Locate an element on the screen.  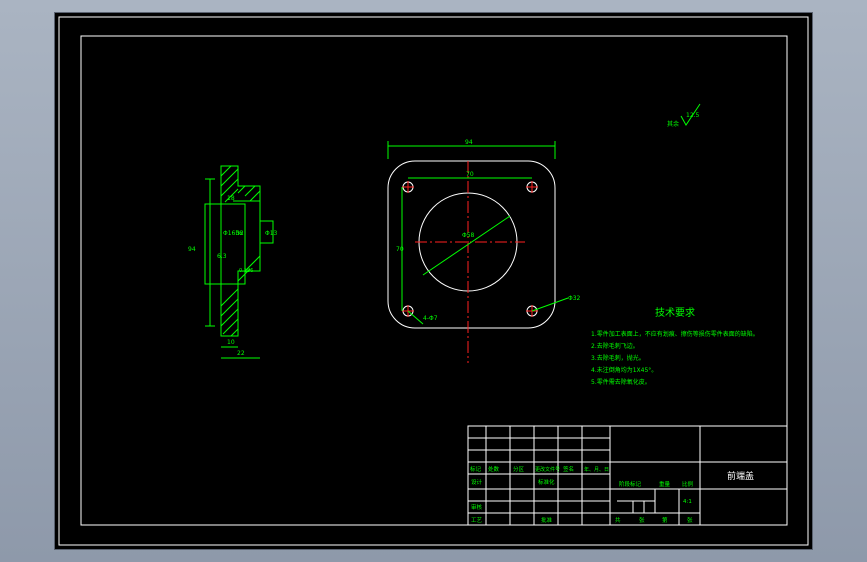
tb-scale-label: 比例 is located at coordinates (688, 484).